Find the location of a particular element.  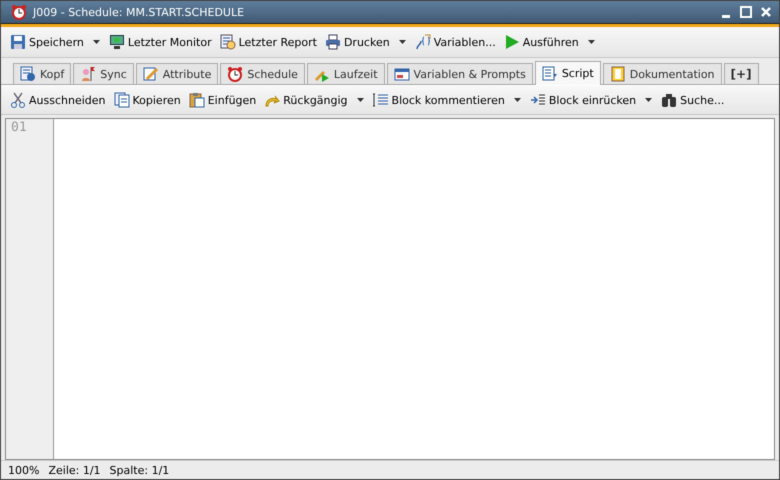

status-text: Spalte: 1/1 is located at coordinates (140, 470).